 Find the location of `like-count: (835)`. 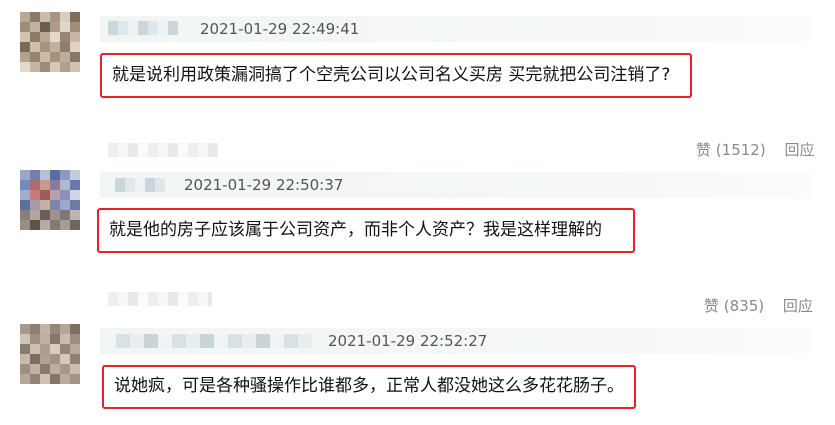

like-count: (835) is located at coordinates (744, 306).